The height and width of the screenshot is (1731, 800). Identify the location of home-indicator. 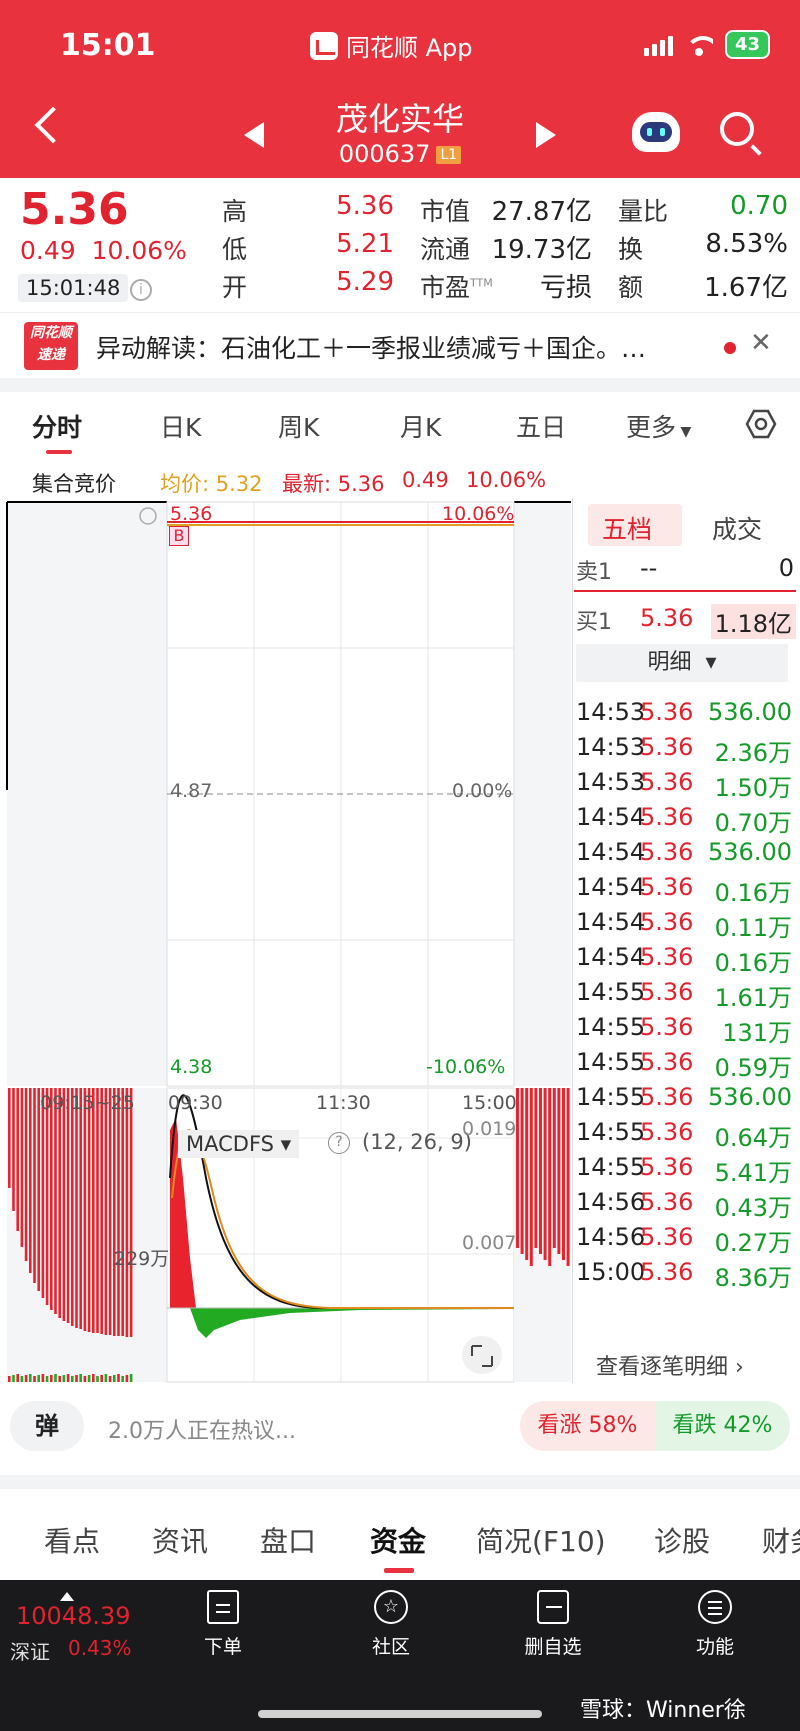
(400, 1714).